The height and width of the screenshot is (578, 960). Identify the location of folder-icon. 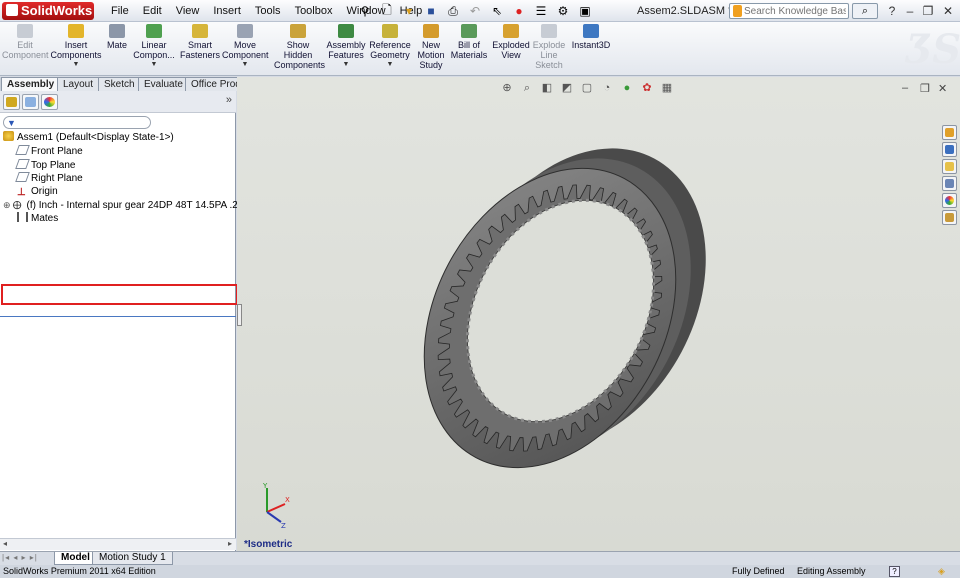
(949, 166).